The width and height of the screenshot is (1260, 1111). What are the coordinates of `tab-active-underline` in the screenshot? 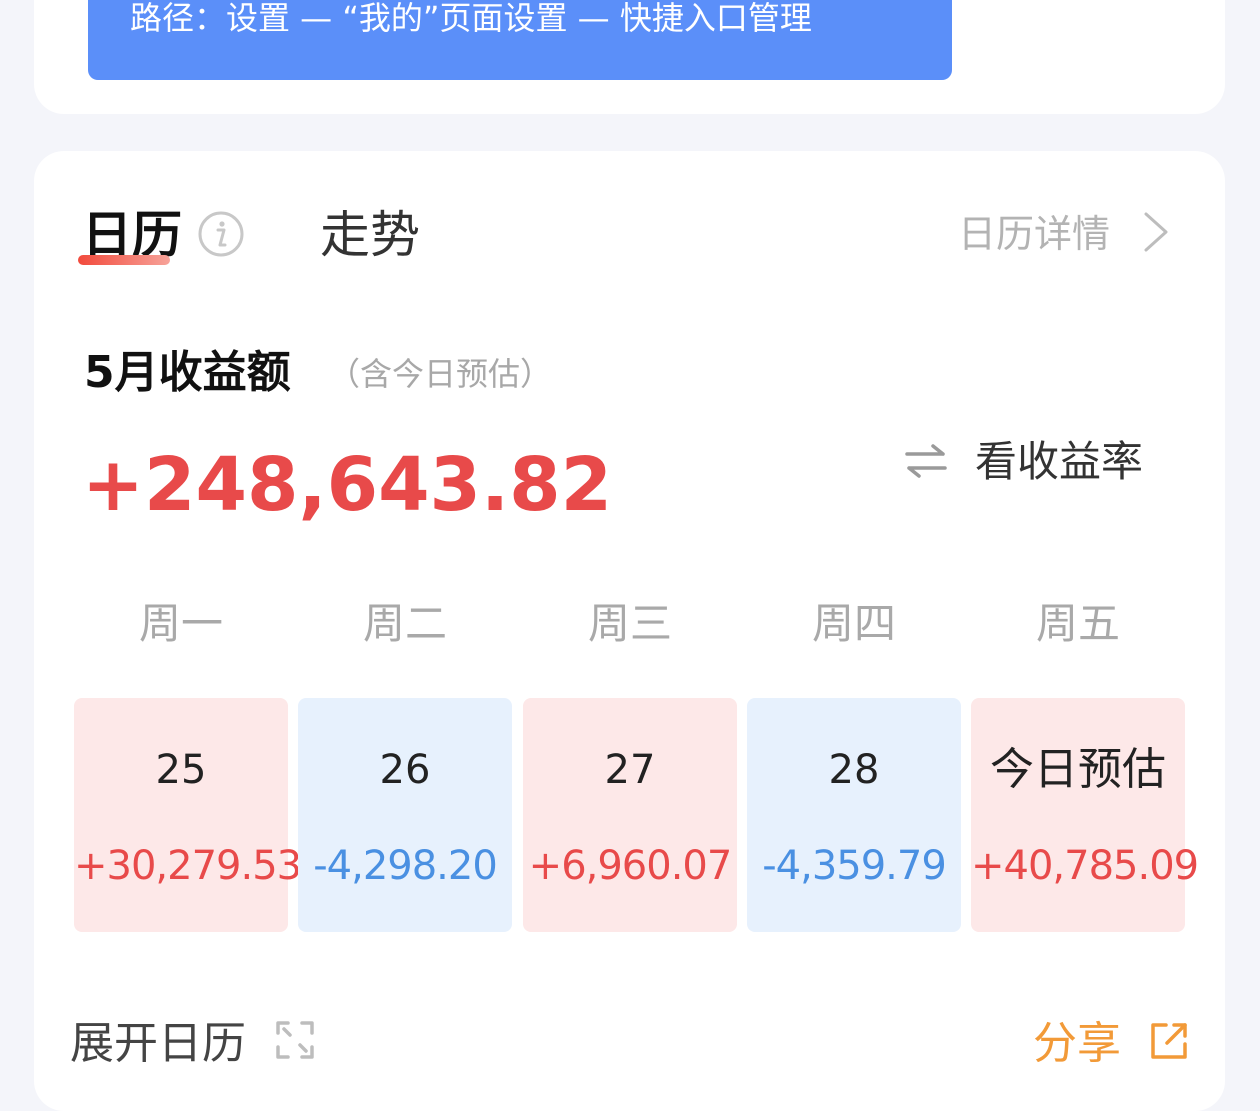 It's located at (124, 260).